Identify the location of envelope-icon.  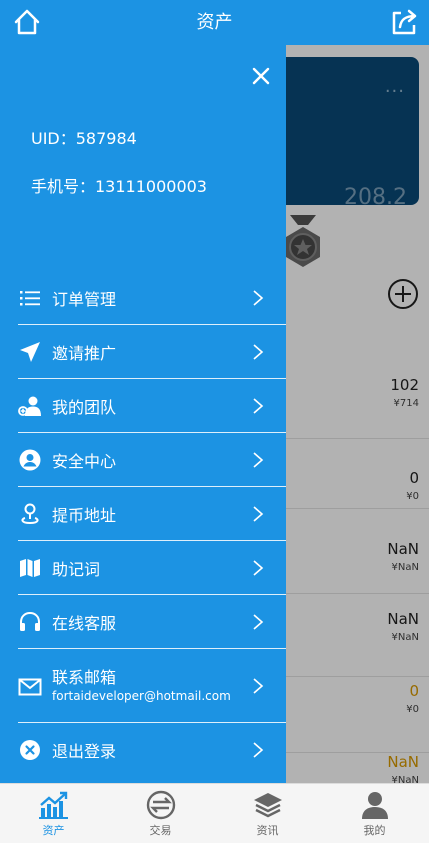
(30, 687).